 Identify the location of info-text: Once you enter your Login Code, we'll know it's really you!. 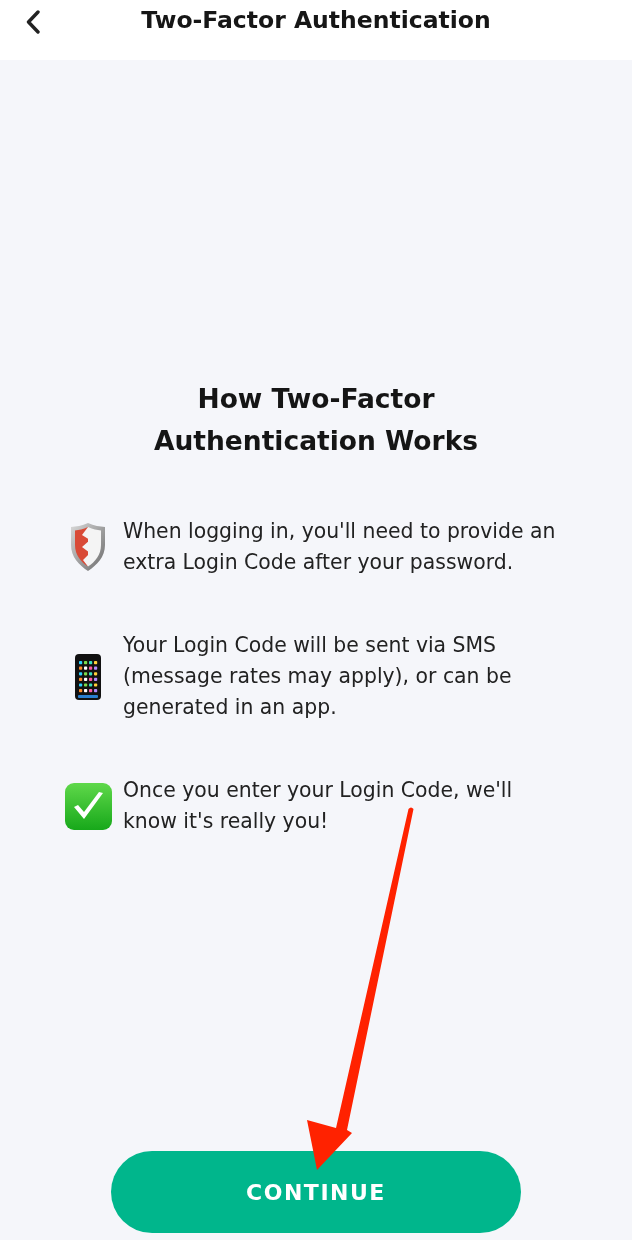
(318, 806).